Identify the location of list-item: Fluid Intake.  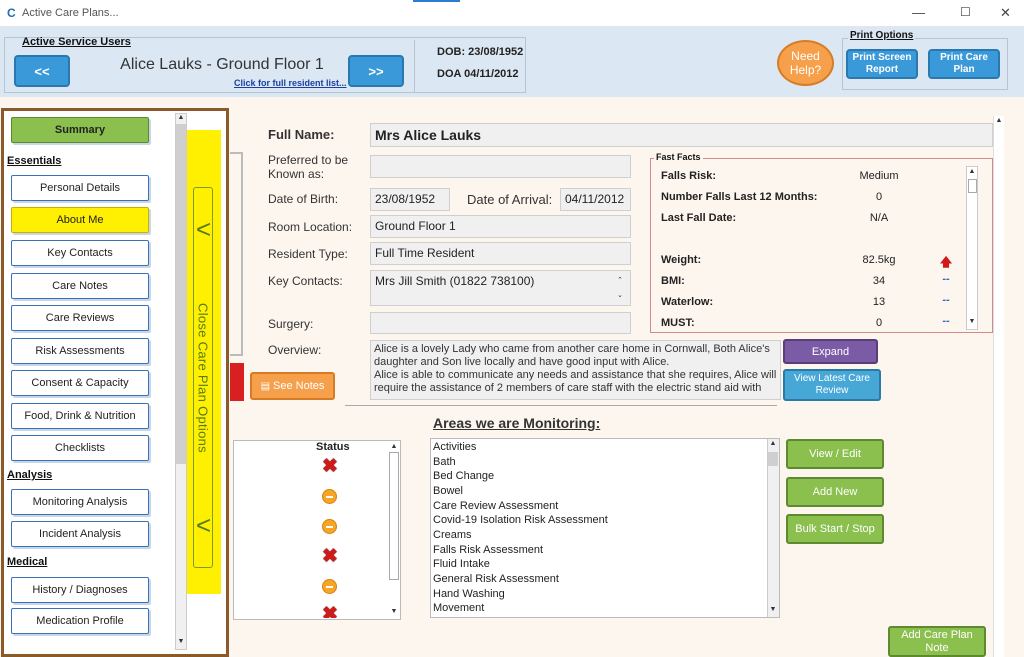
(461, 564).